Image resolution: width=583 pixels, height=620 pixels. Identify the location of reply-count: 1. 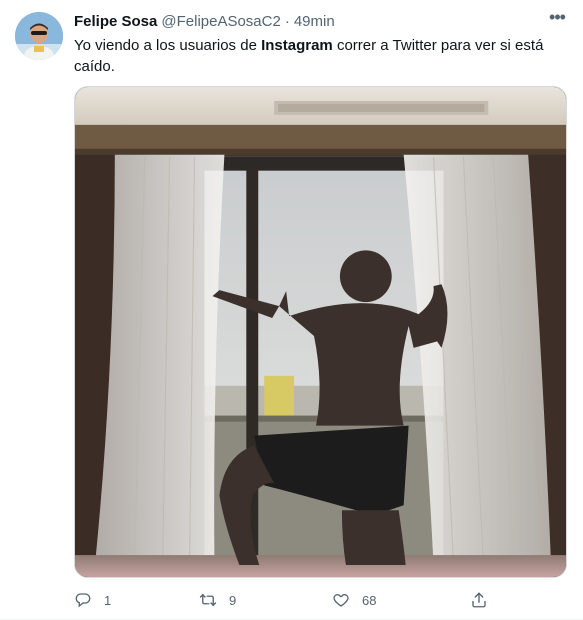
(108, 600).